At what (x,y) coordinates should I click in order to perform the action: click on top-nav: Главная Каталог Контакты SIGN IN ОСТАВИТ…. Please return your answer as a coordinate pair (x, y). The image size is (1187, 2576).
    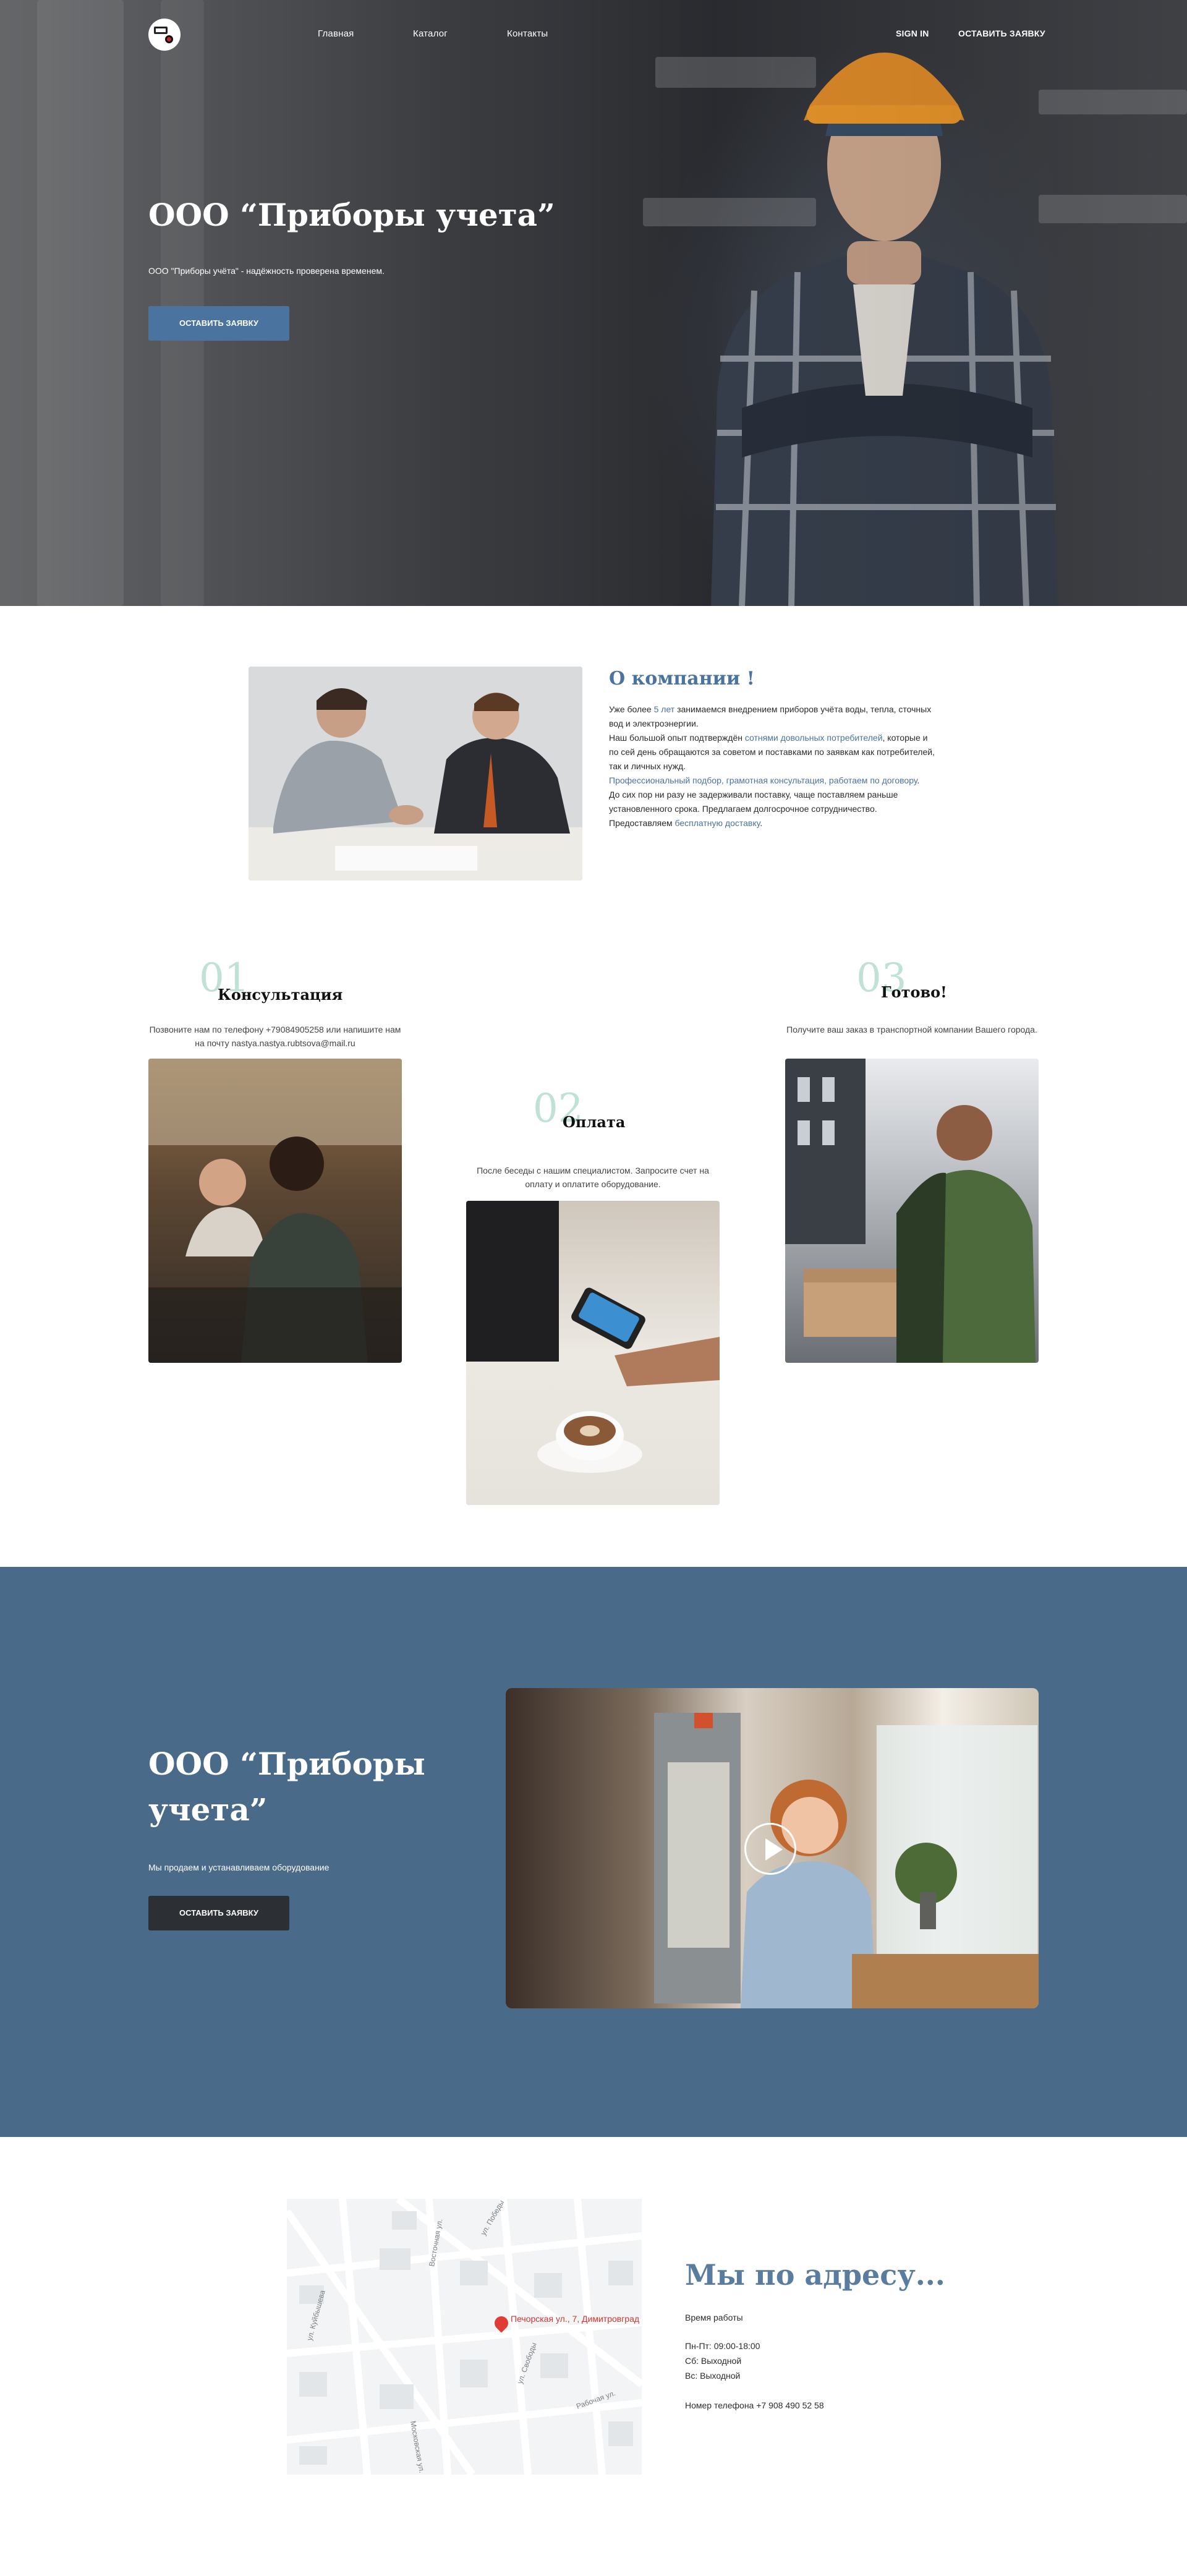
    Looking at the image, I should click on (593, 34).